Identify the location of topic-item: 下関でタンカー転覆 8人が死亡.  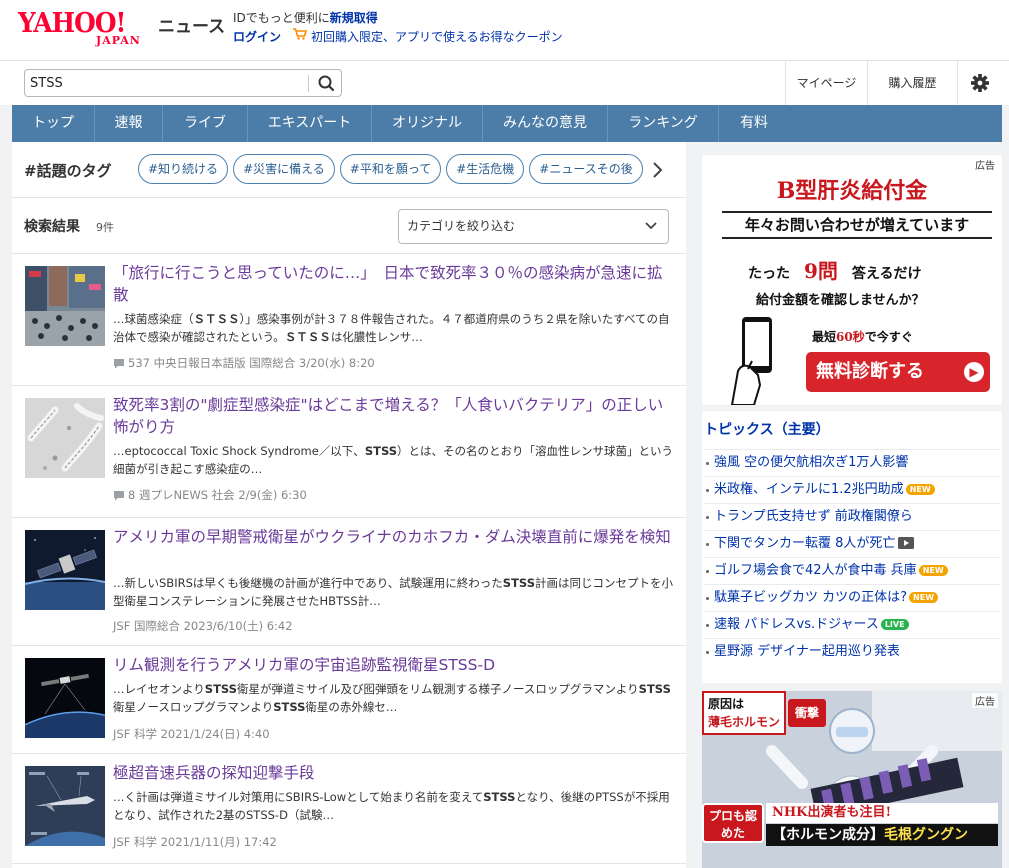
(852, 543).